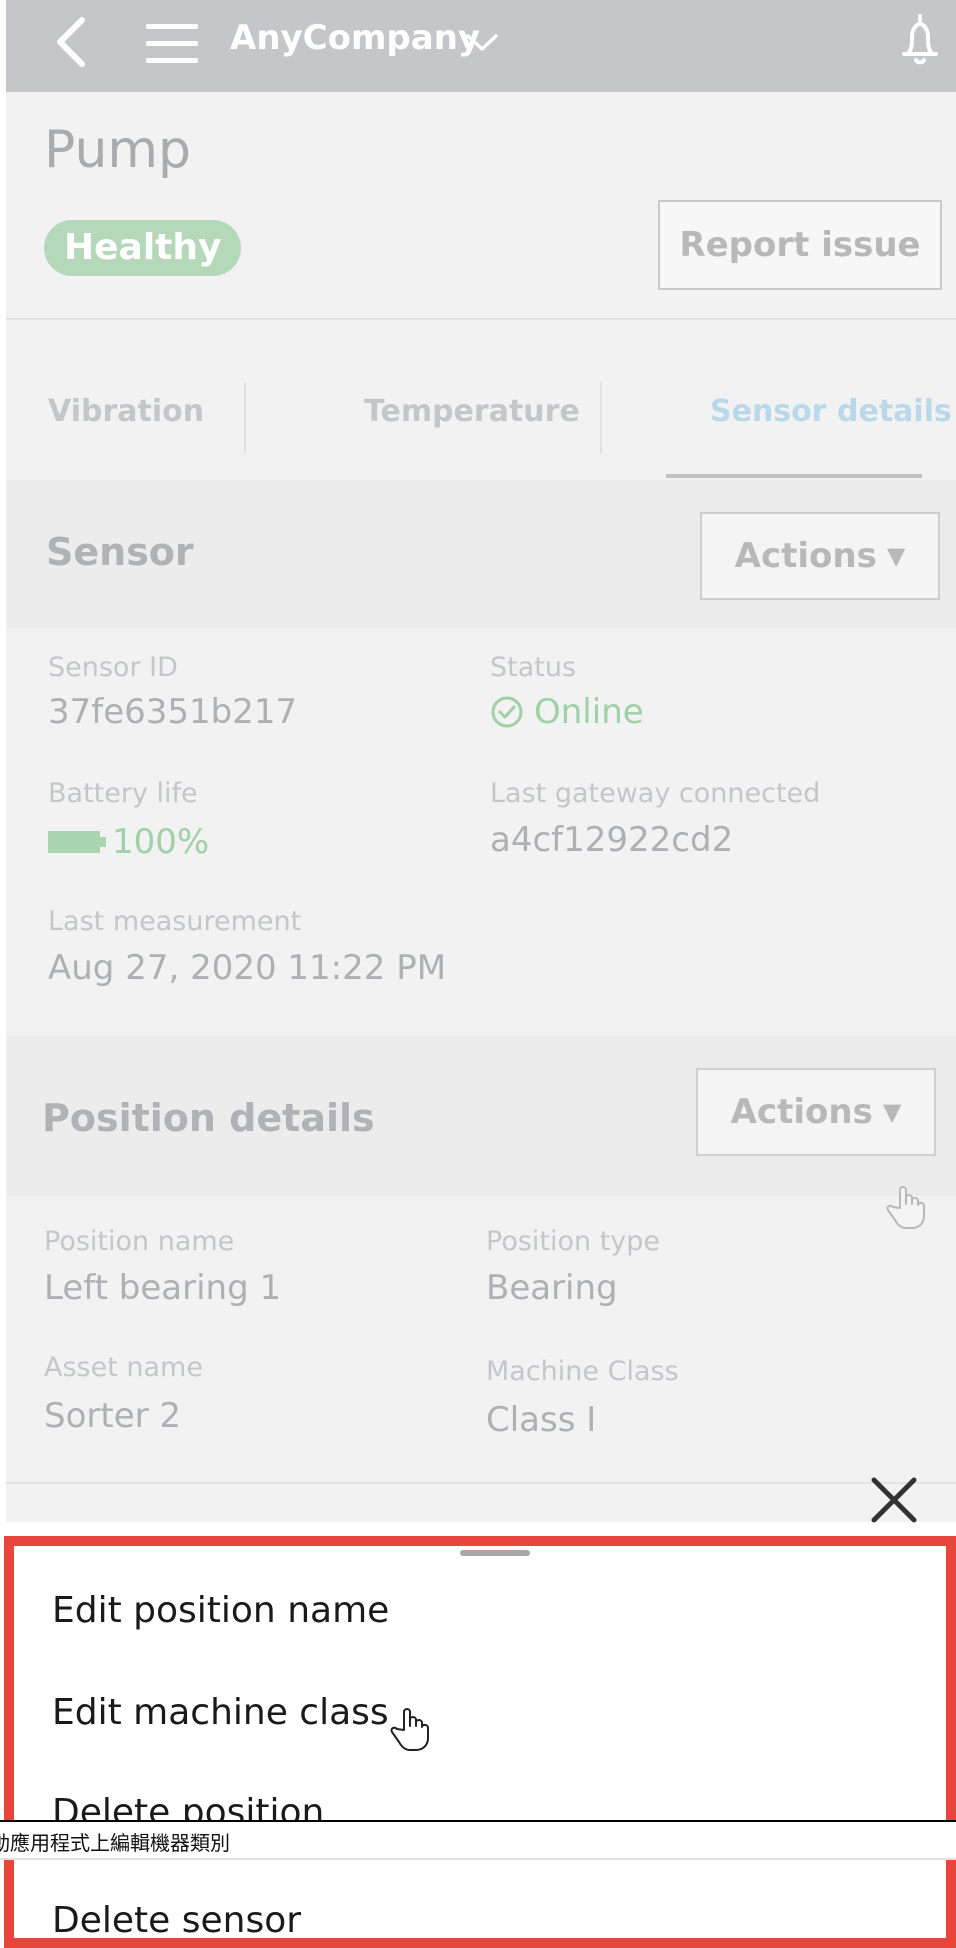  What do you see at coordinates (589, 712) in the screenshot?
I see `status-text: Online` at bounding box center [589, 712].